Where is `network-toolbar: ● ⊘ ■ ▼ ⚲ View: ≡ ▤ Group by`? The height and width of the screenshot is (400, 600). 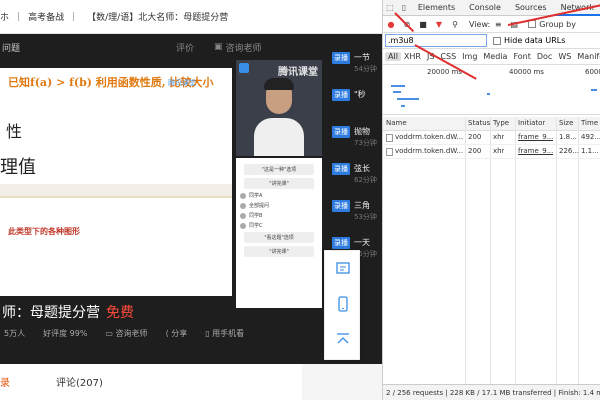
network-toolbar: ● ⊘ ■ ▼ ⚲ View: ≡ ▤ Group by is located at coordinates (491, 24).